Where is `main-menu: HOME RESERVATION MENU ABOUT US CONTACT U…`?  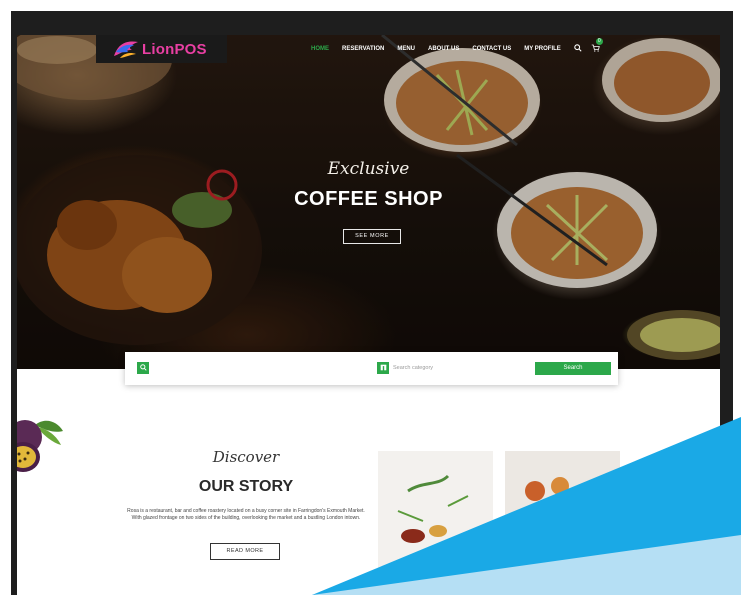 main-menu: HOME RESERVATION MENU ABOUT US CONTACT U… is located at coordinates (460, 46).